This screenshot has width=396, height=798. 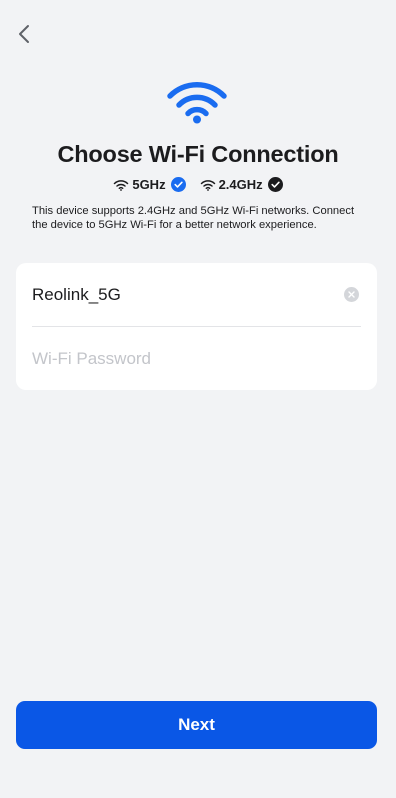 I want to click on band-label: 5GHz, so click(x=149, y=184).